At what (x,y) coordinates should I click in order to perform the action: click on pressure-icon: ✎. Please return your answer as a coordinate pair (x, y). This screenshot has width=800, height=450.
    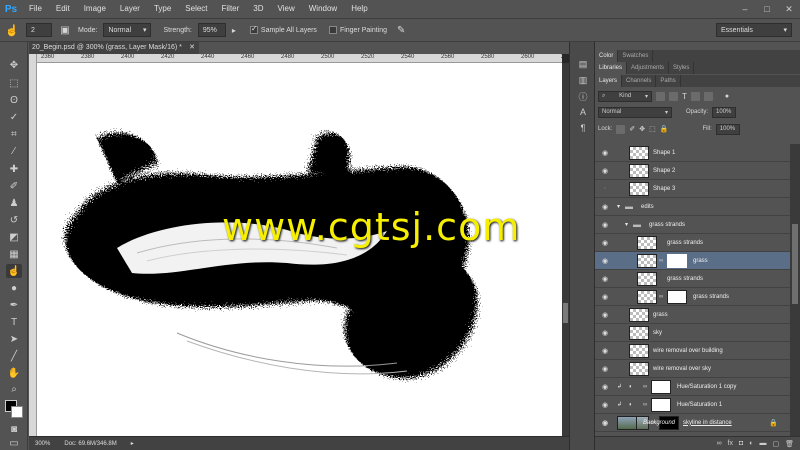
    Looking at the image, I should click on (401, 30).